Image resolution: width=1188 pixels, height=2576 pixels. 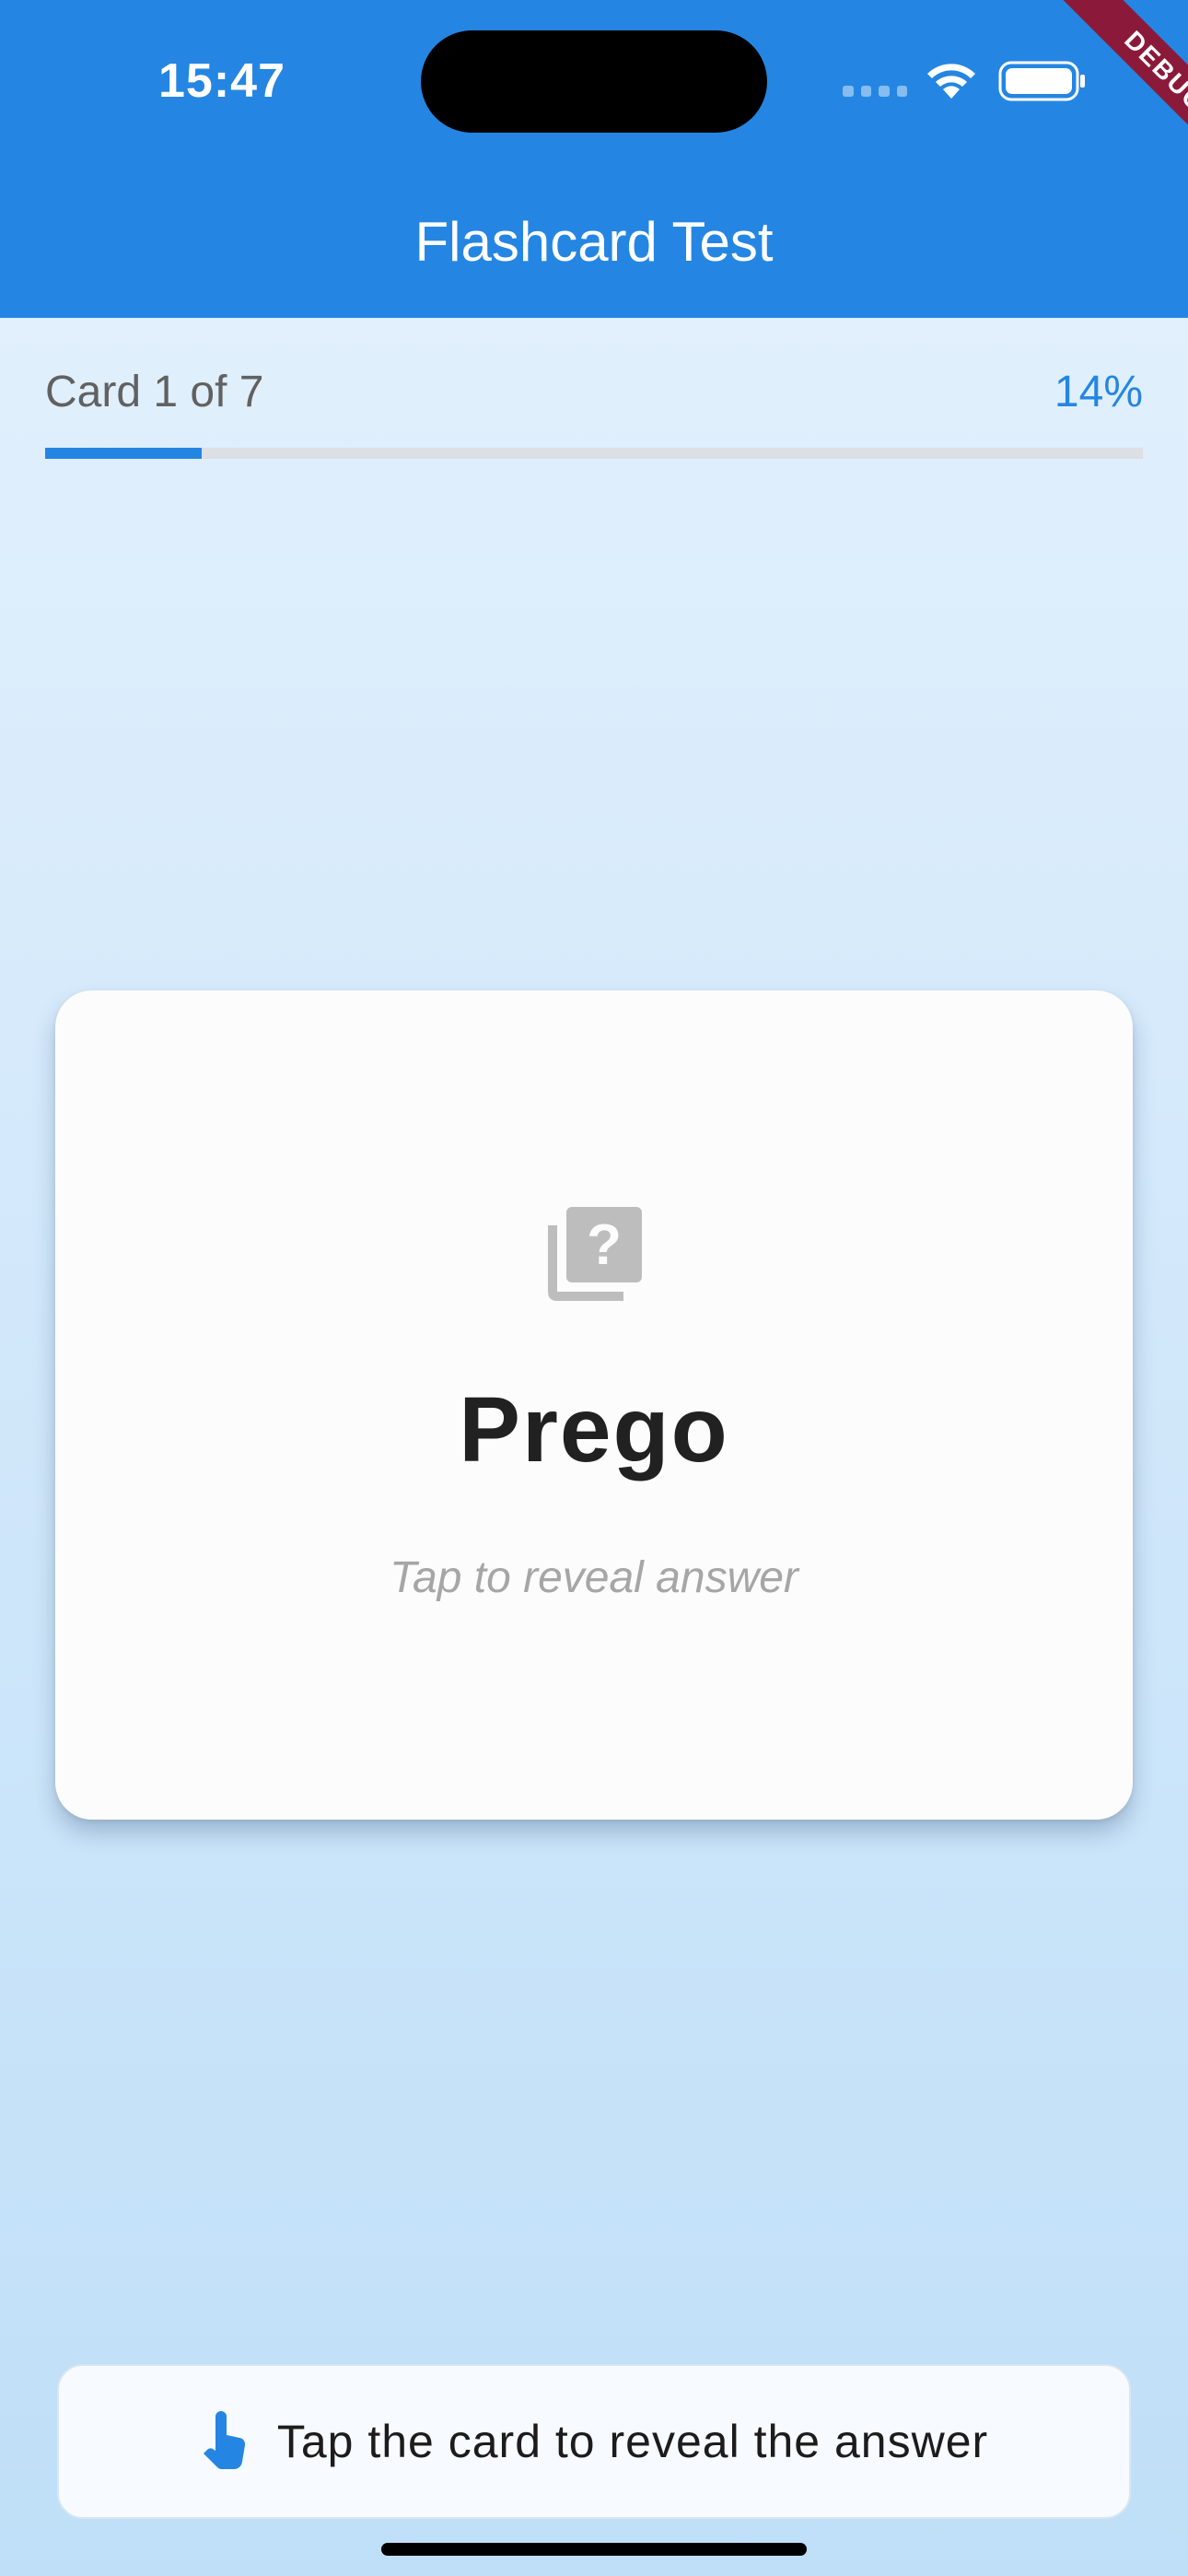 What do you see at coordinates (594, 2549) in the screenshot?
I see `home-indicator` at bounding box center [594, 2549].